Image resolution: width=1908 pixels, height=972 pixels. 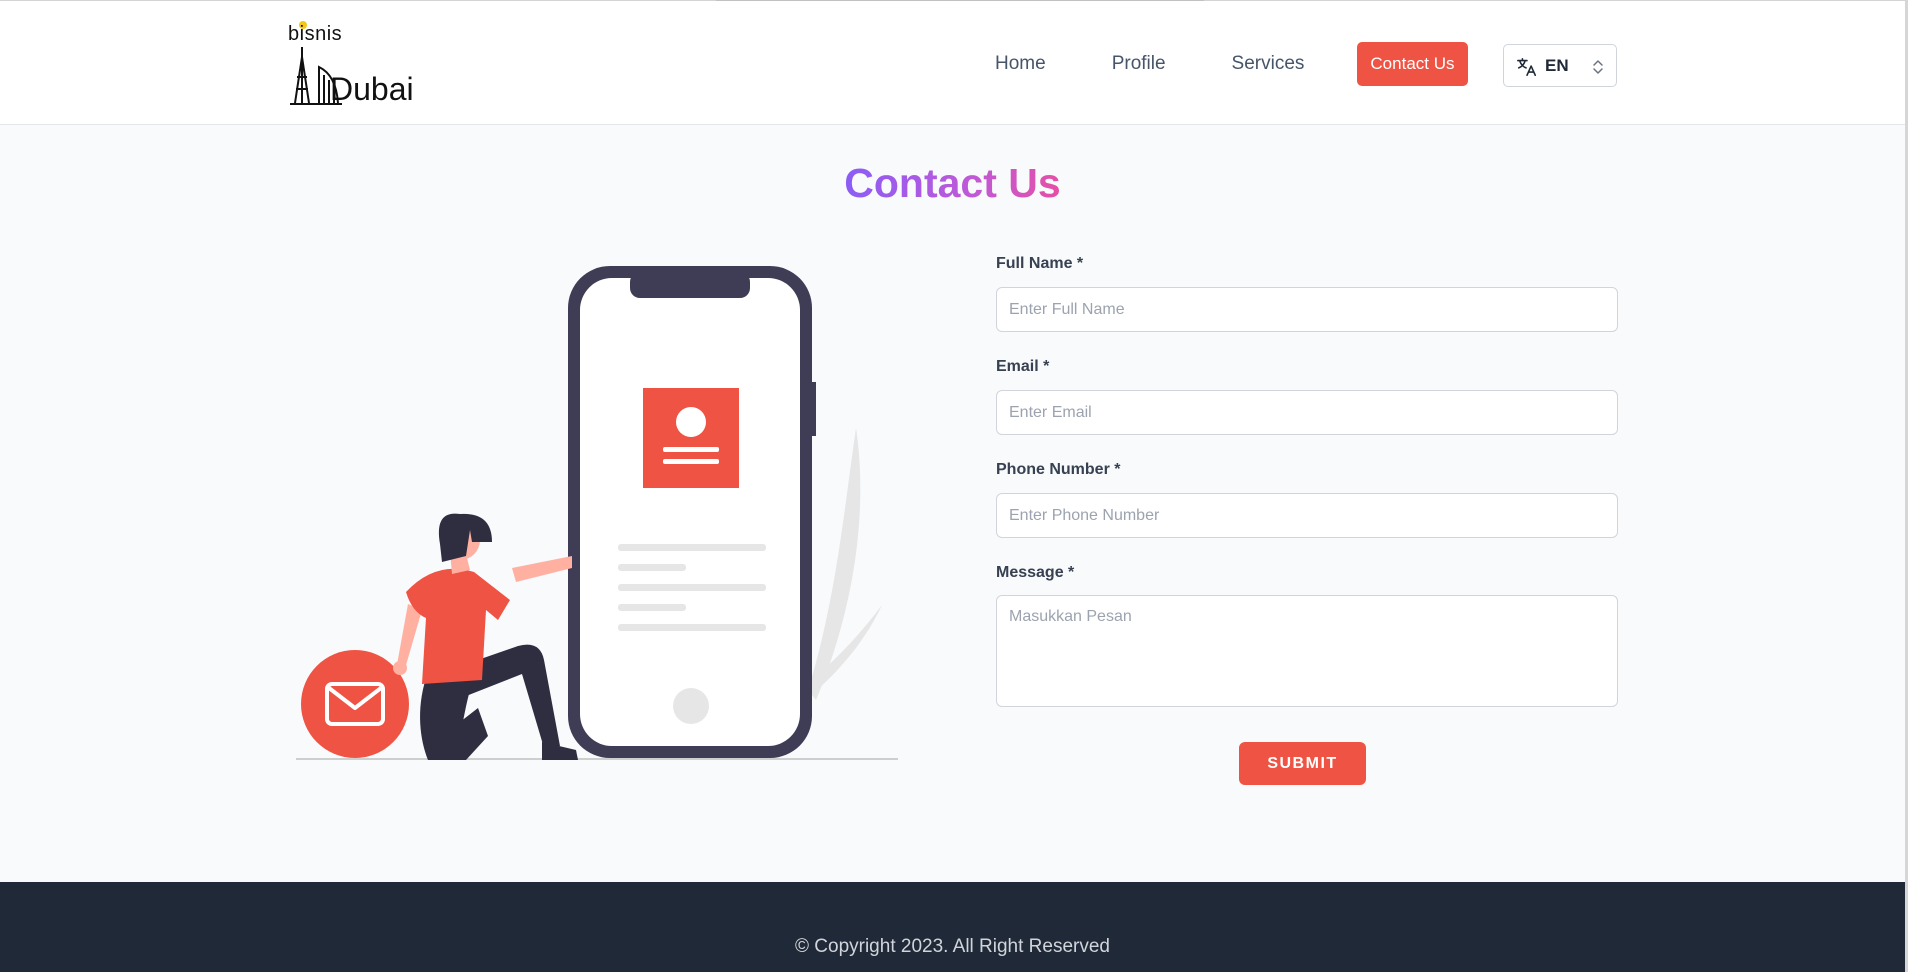 What do you see at coordinates (485, 636) in the screenshot?
I see `person-figure` at bounding box center [485, 636].